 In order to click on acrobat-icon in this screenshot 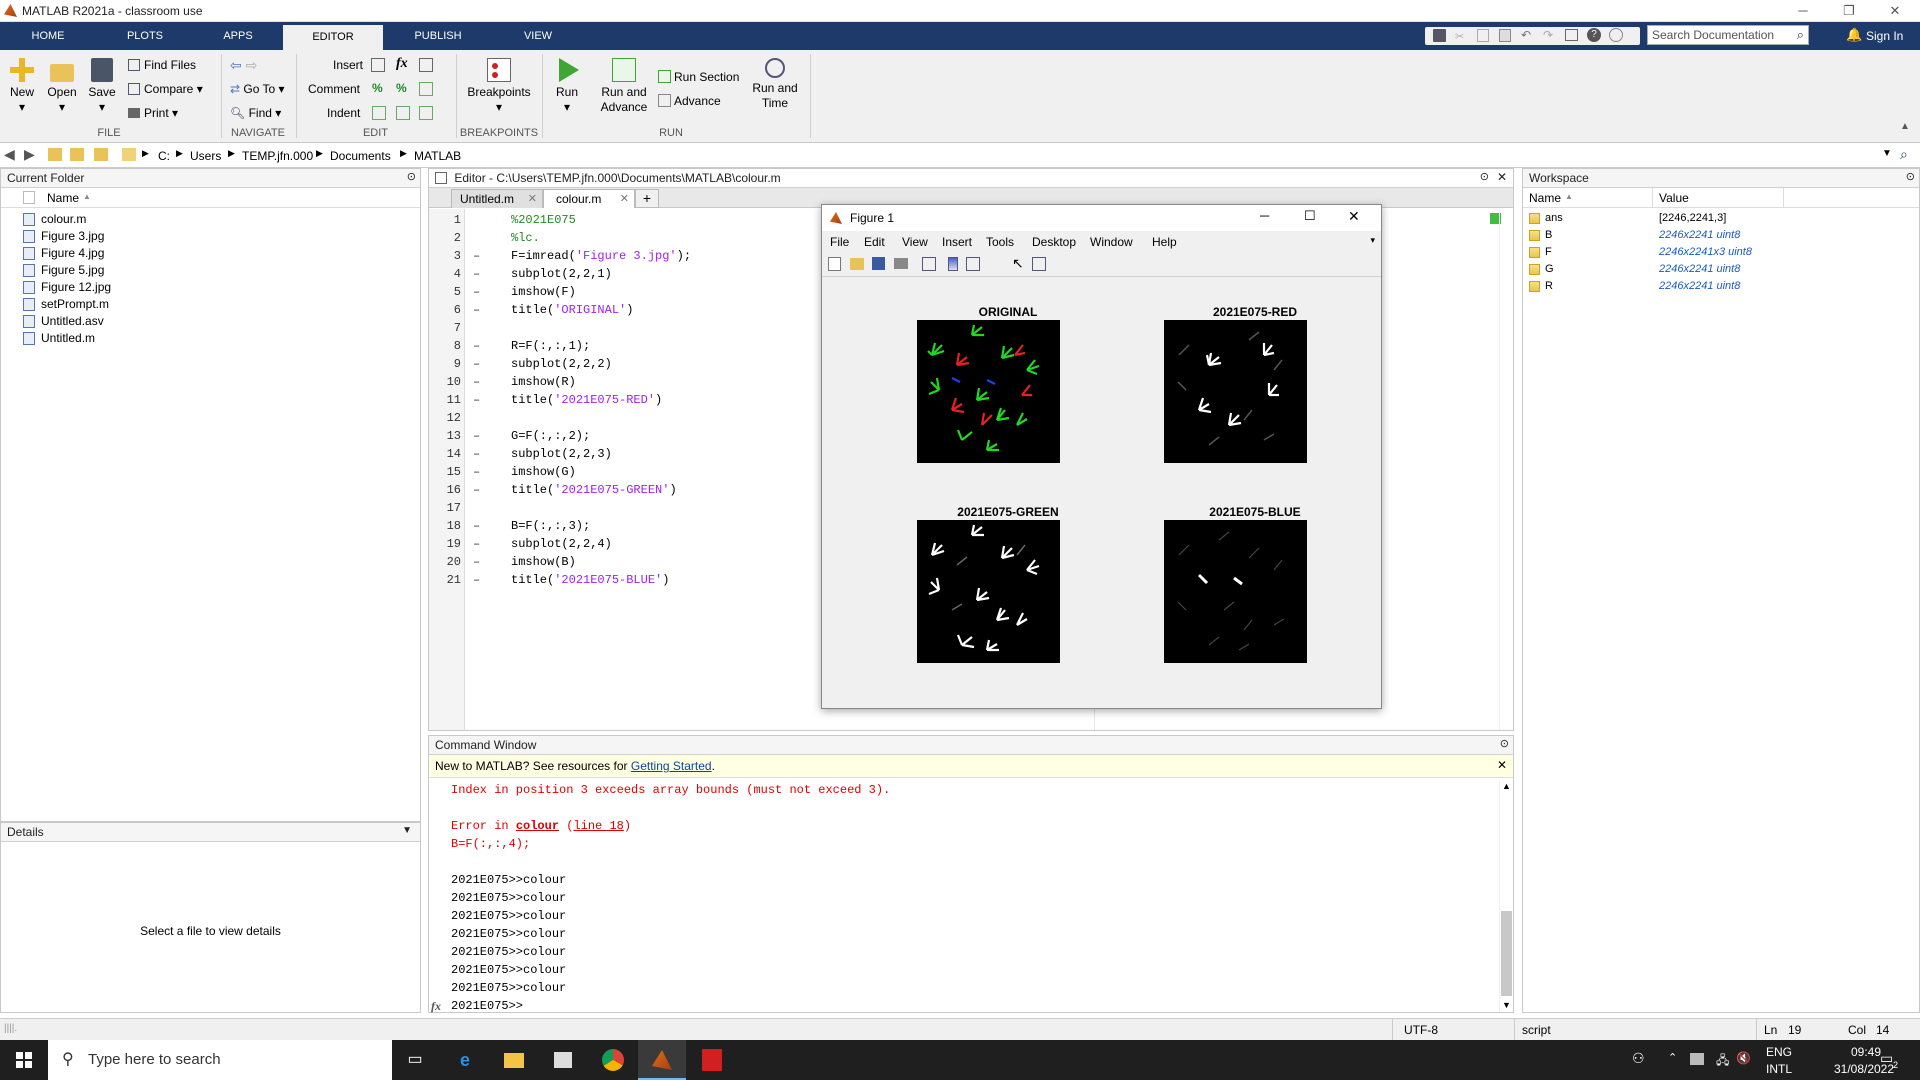, I will do `click(712, 1060)`.